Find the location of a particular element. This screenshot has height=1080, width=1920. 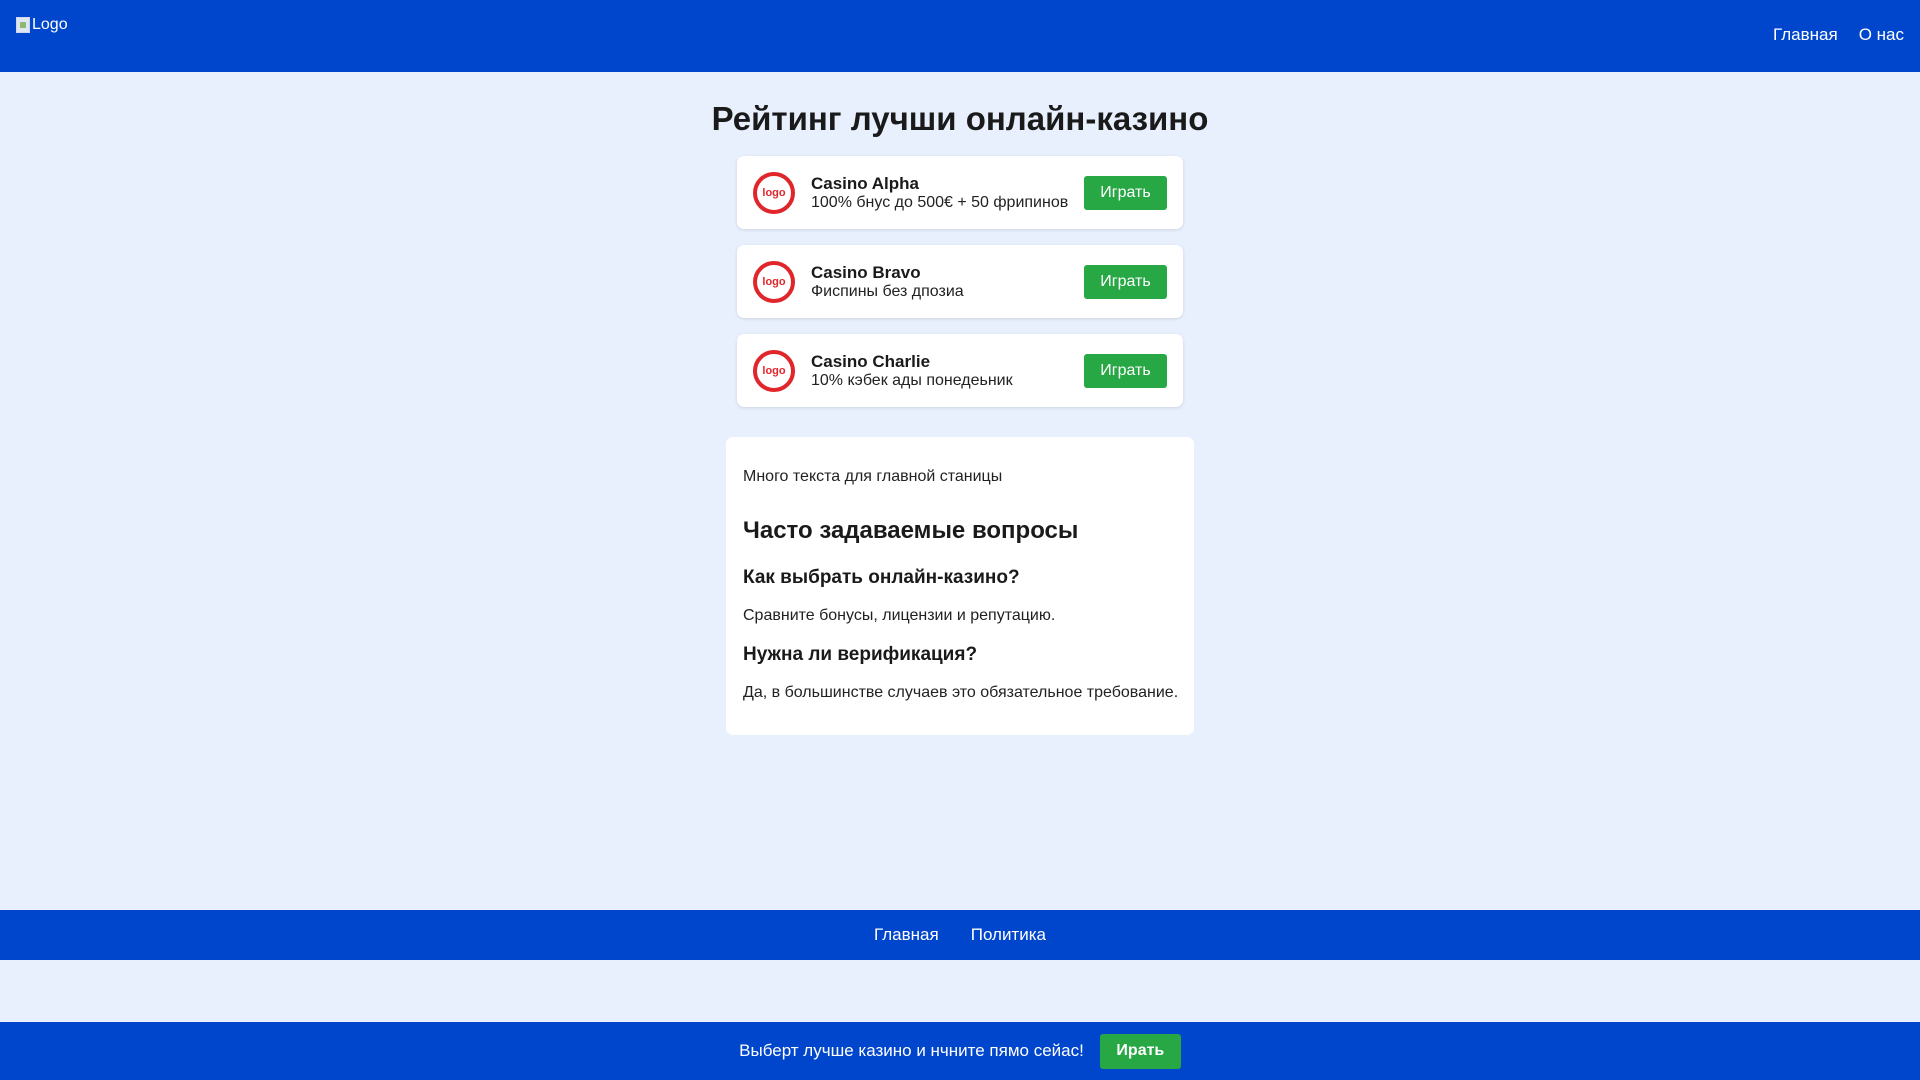

faq-answer: Сравните бонусы, лицензии и репутацию. is located at coordinates (899, 615).